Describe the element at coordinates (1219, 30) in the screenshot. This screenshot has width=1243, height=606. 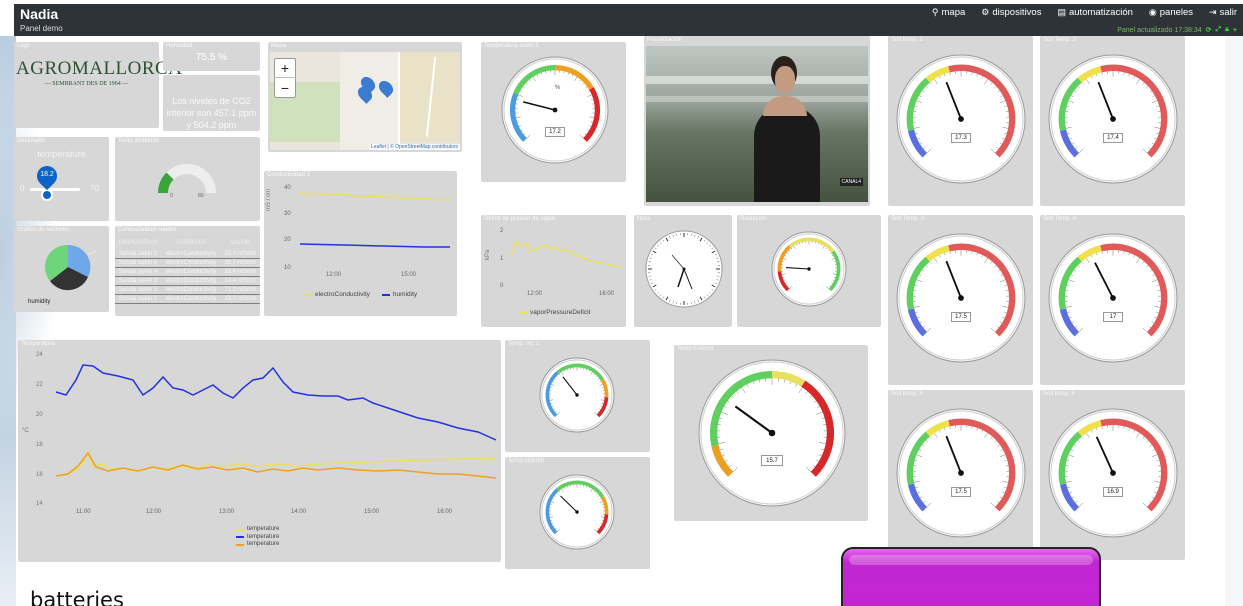
I see `expand-icon: ⤢` at that location.